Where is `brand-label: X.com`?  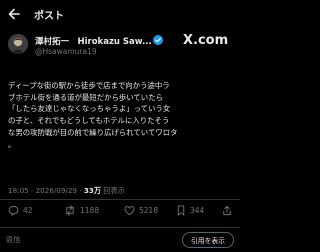
brand-label: X.com is located at coordinates (206, 40).